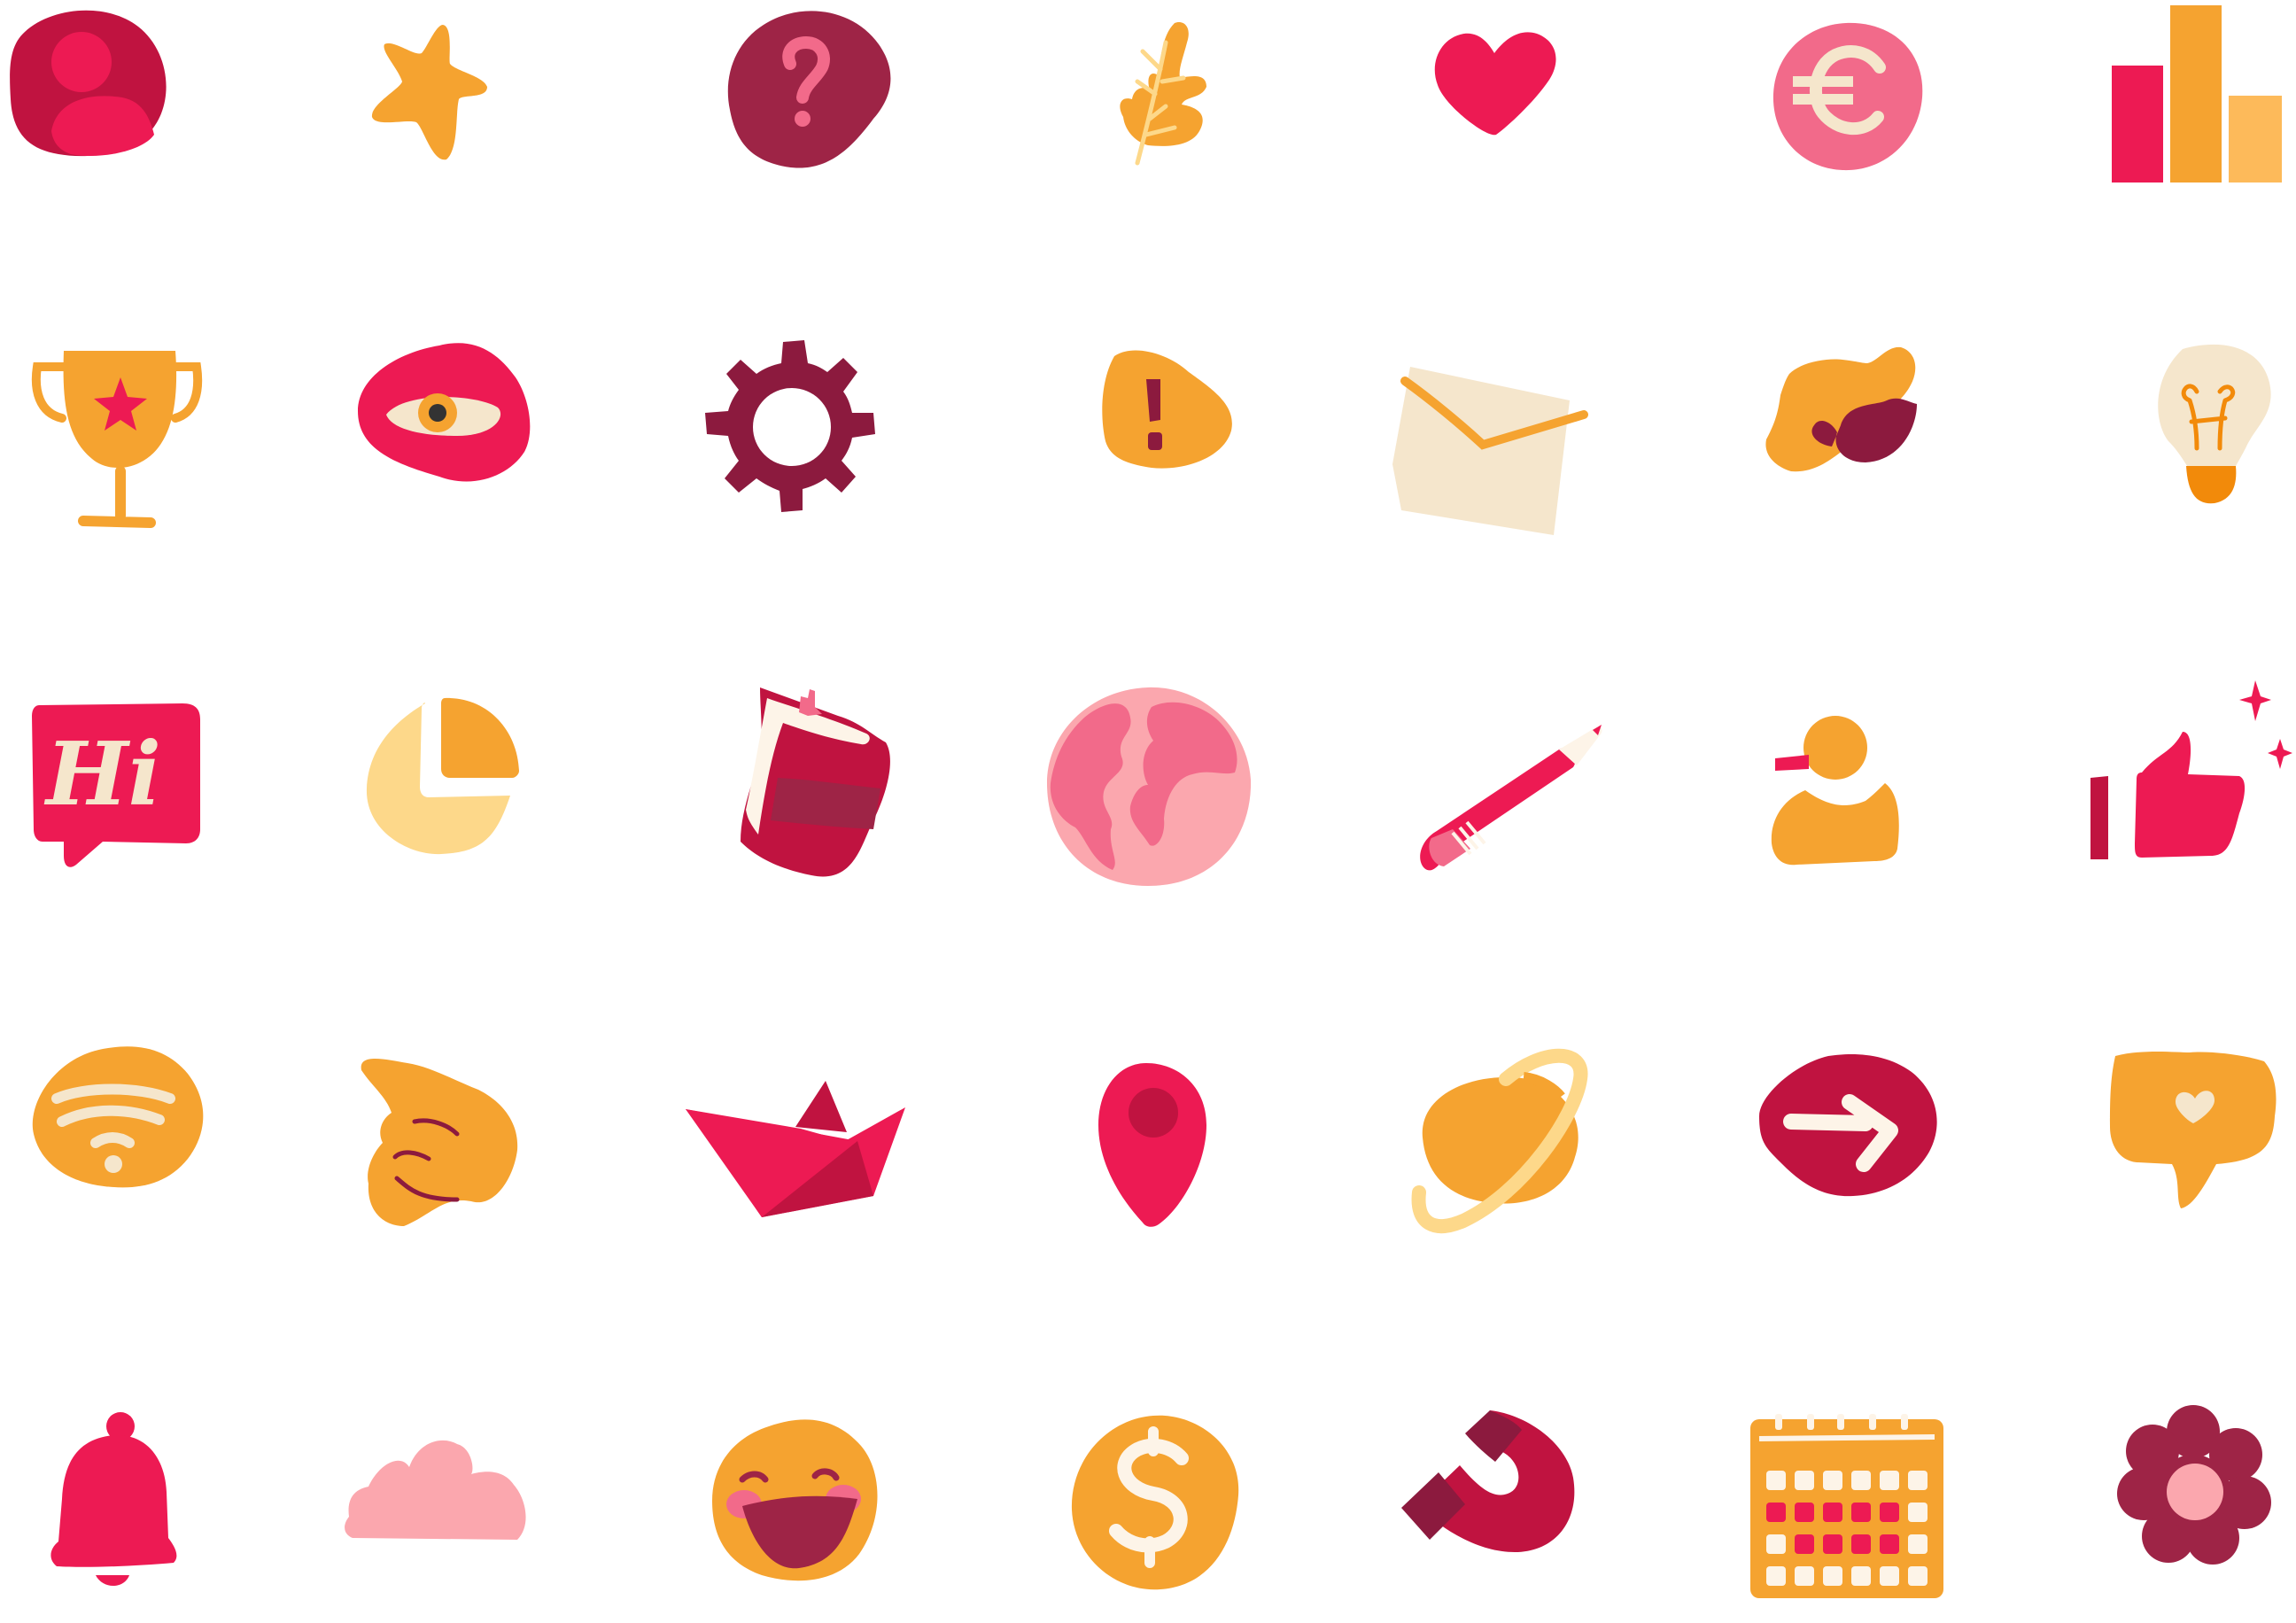 This screenshot has width=2296, height=1623. Describe the element at coordinates (2202, 101) in the screenshot. I see `bar-chart-icon` at that location.